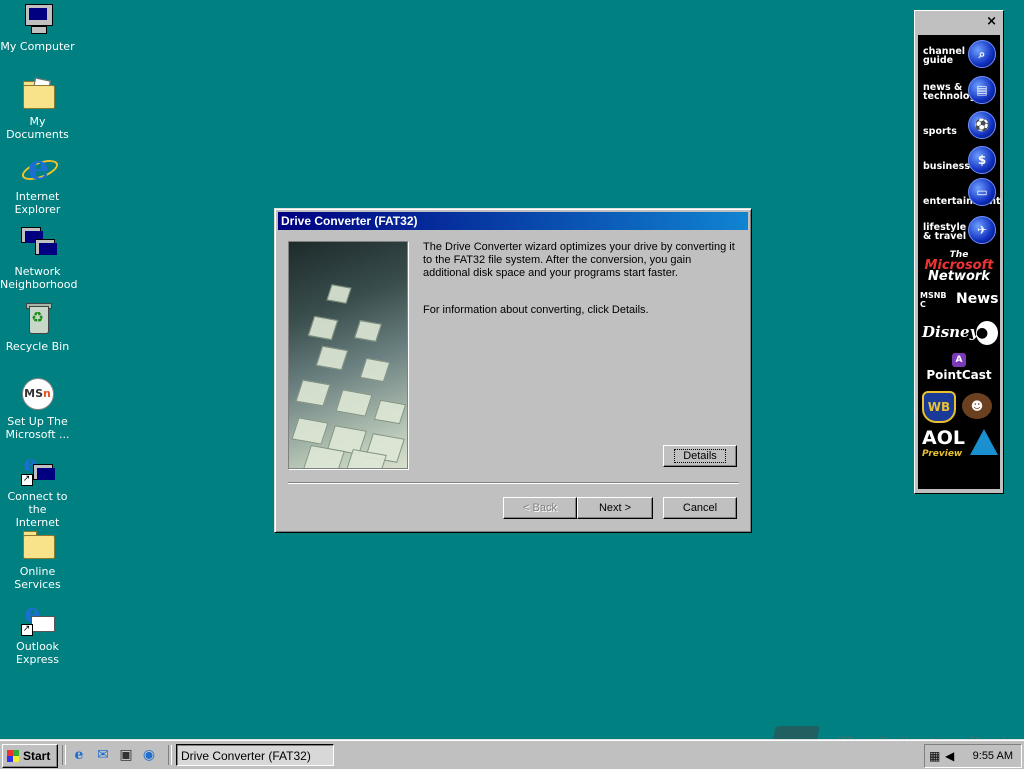 This screenshot has width=1024, height=769. What do you see at coordinates (39, 284) in the screenshot?
I see `desktop-icon-label-line2: Neighborhood` at bounding box center [39, 284].